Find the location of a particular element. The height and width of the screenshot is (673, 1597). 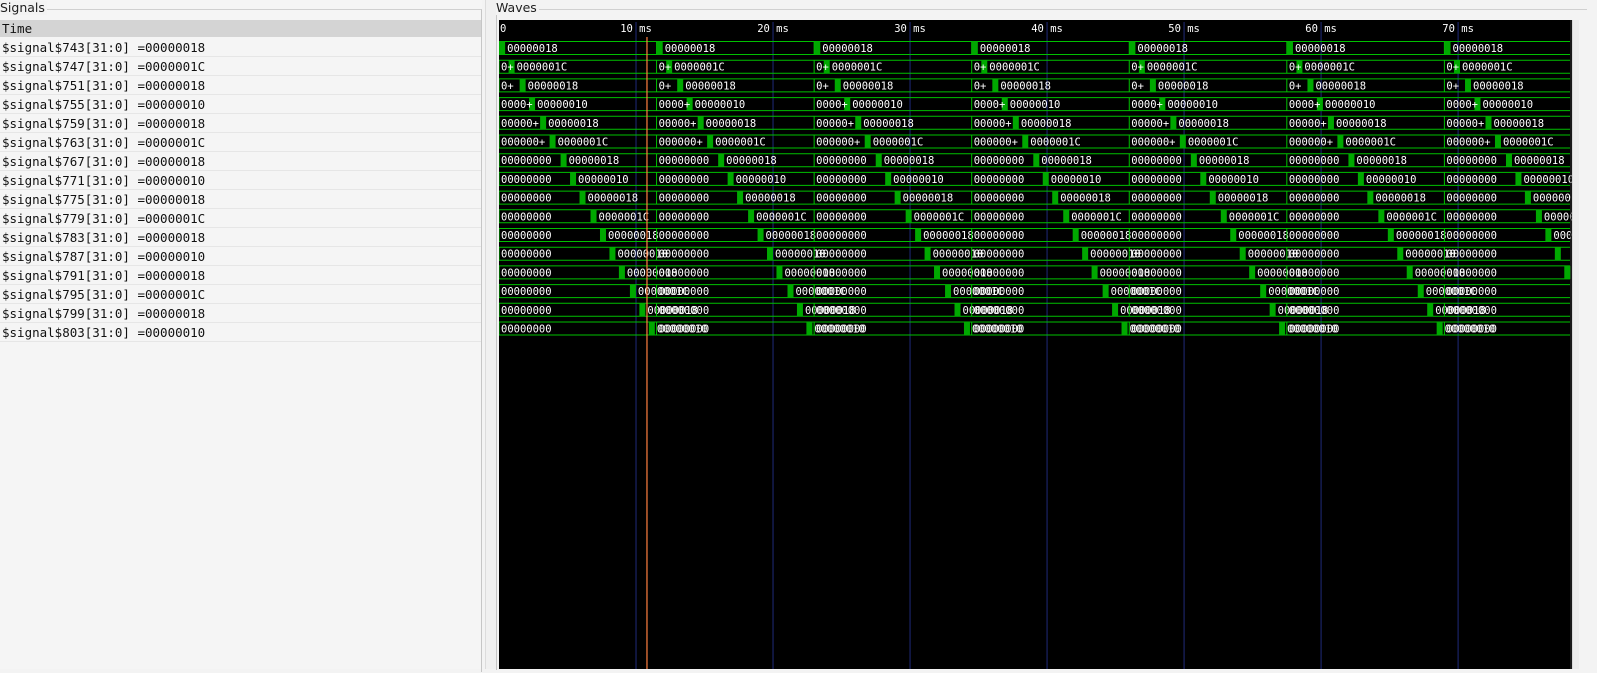

signal-row: $signal$771[31:0] =00000010 is located at coordinates (240, 180).